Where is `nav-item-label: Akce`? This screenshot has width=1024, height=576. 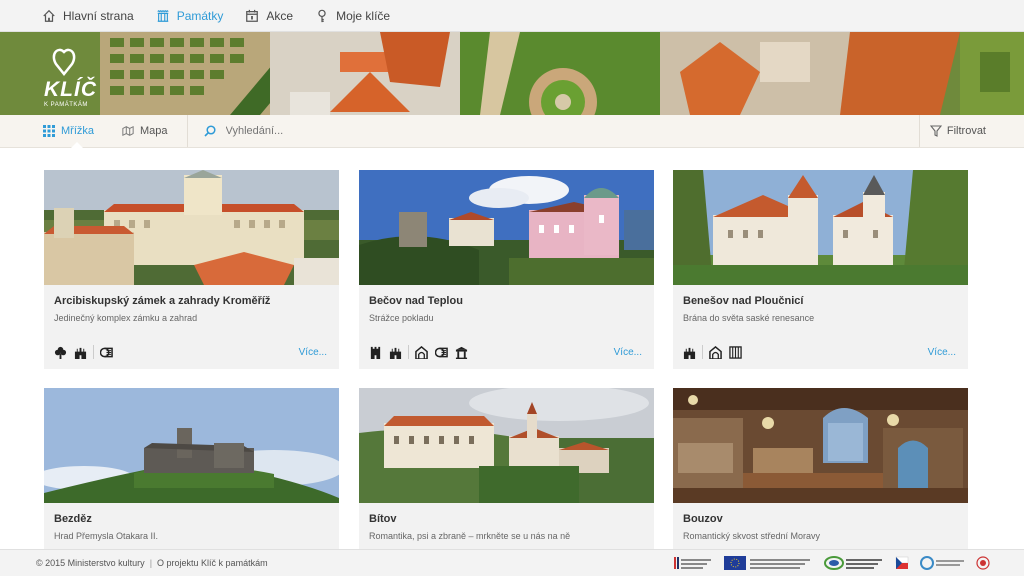 nav-item-label: Akce is located at coordinates (280, 15).